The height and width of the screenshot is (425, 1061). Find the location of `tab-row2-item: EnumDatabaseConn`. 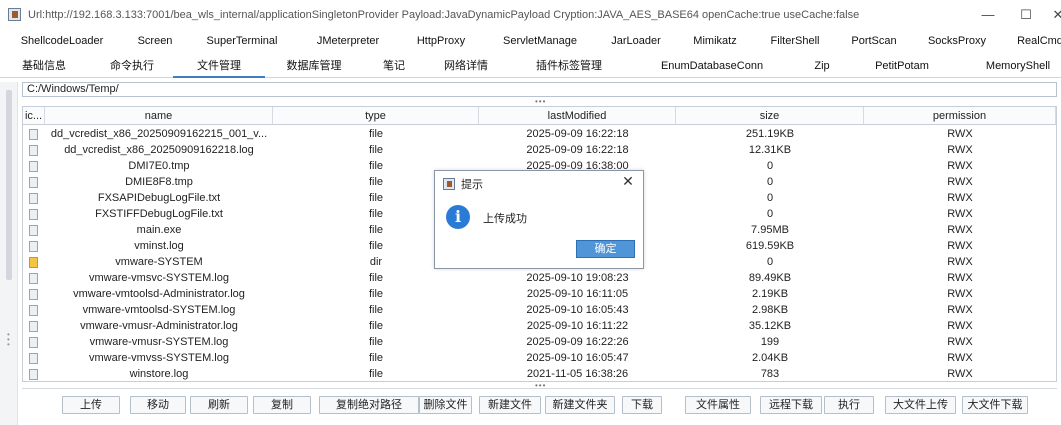

tab-row2-item: EnumDatabaseConn is located at coordinates (712, 66).